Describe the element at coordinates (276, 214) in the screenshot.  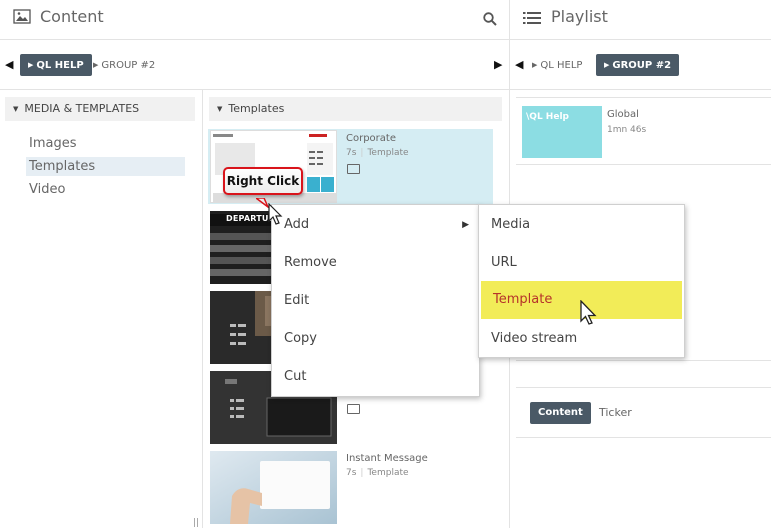
I see `mouse-cursor-icon` at that location.